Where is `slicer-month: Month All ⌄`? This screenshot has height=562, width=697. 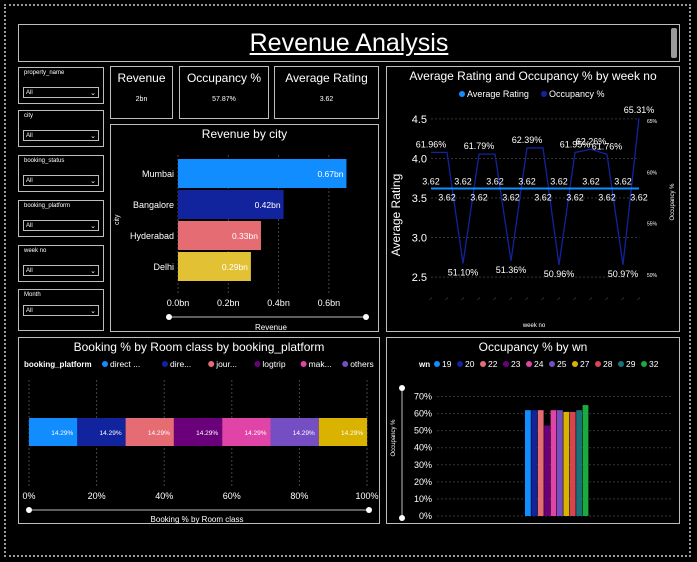
slicer-month: Month All ⌄ is located at coordinates (61, 310).